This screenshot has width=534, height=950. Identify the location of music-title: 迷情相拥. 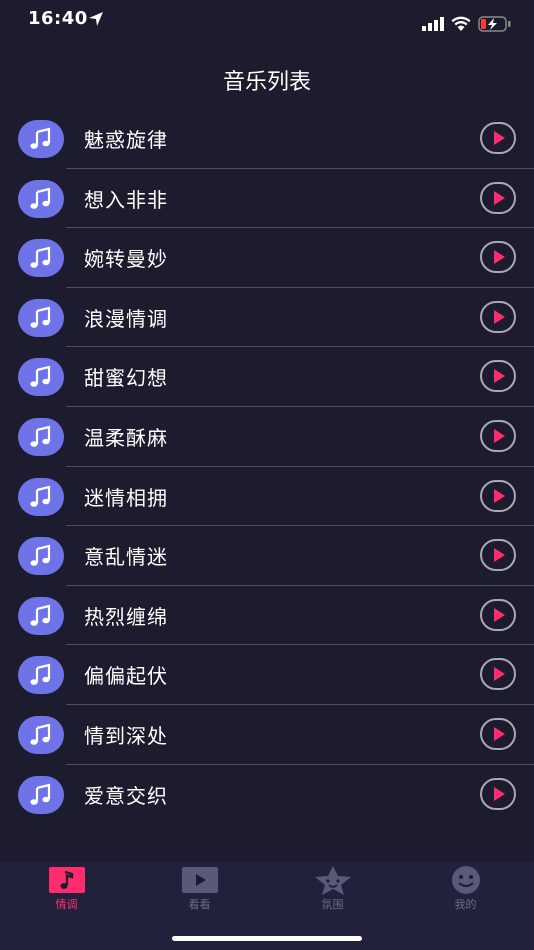
(126, 497).